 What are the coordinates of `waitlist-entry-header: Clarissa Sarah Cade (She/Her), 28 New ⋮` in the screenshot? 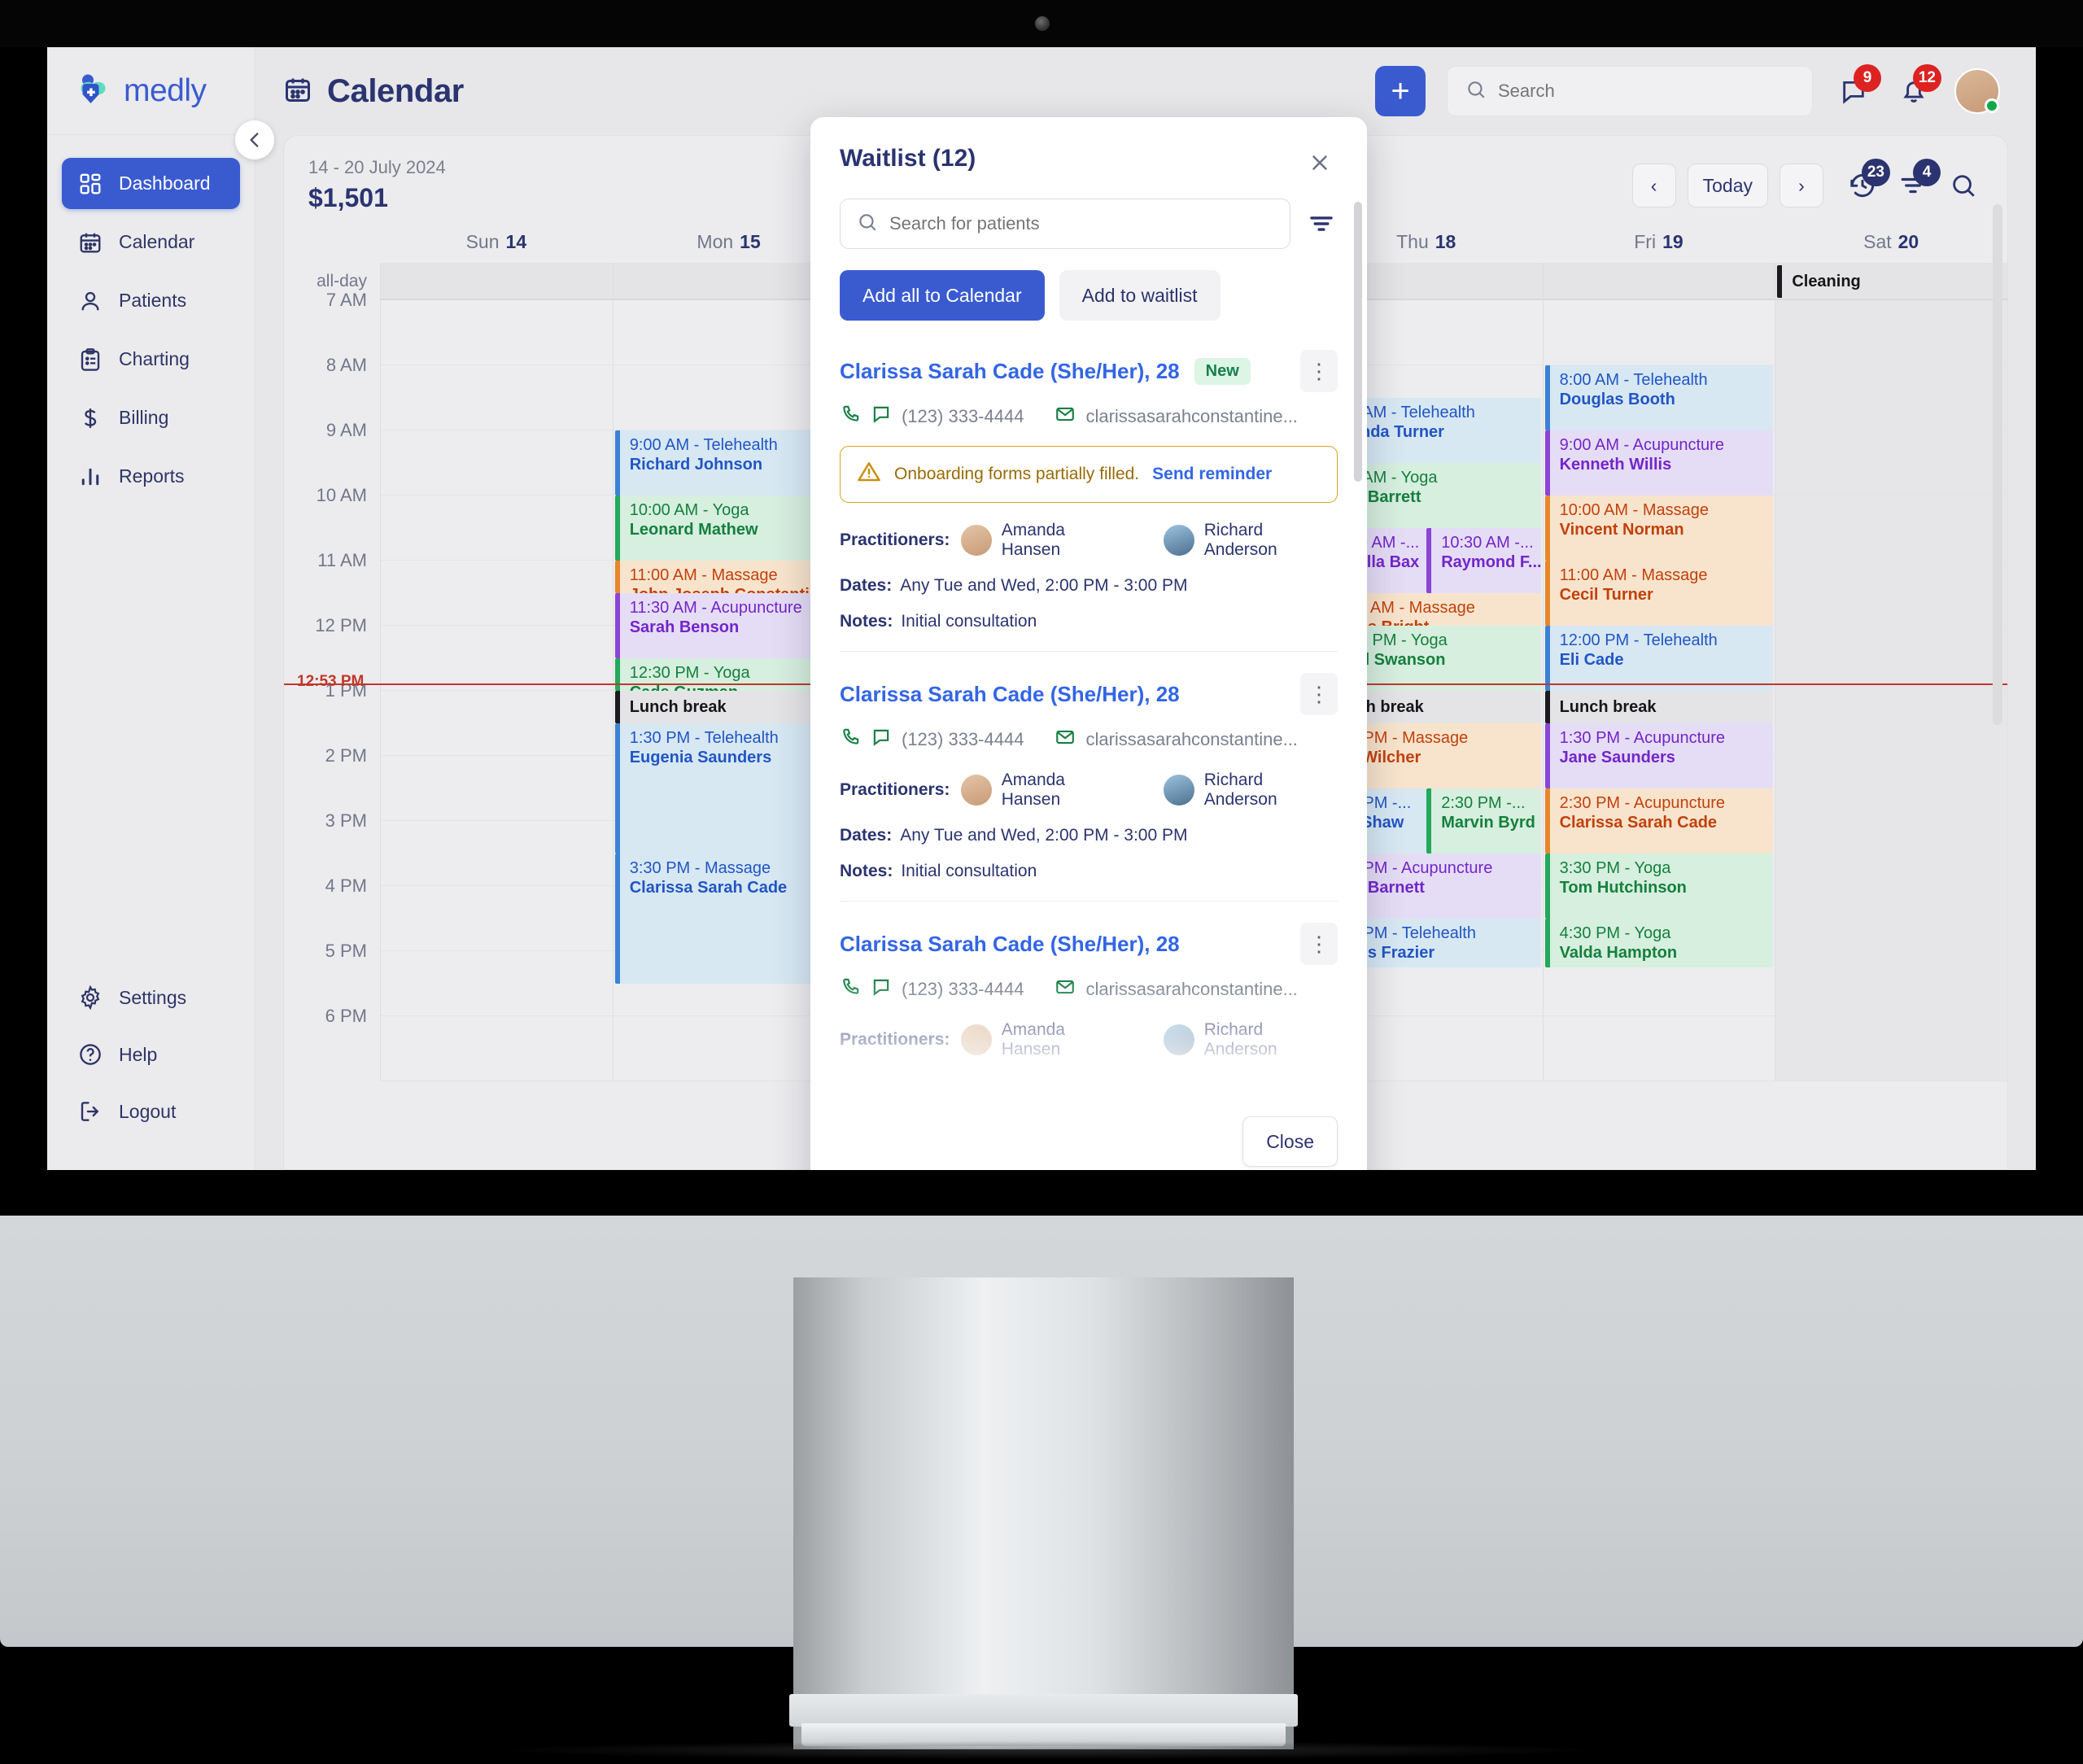 It's located at (1089, 371).